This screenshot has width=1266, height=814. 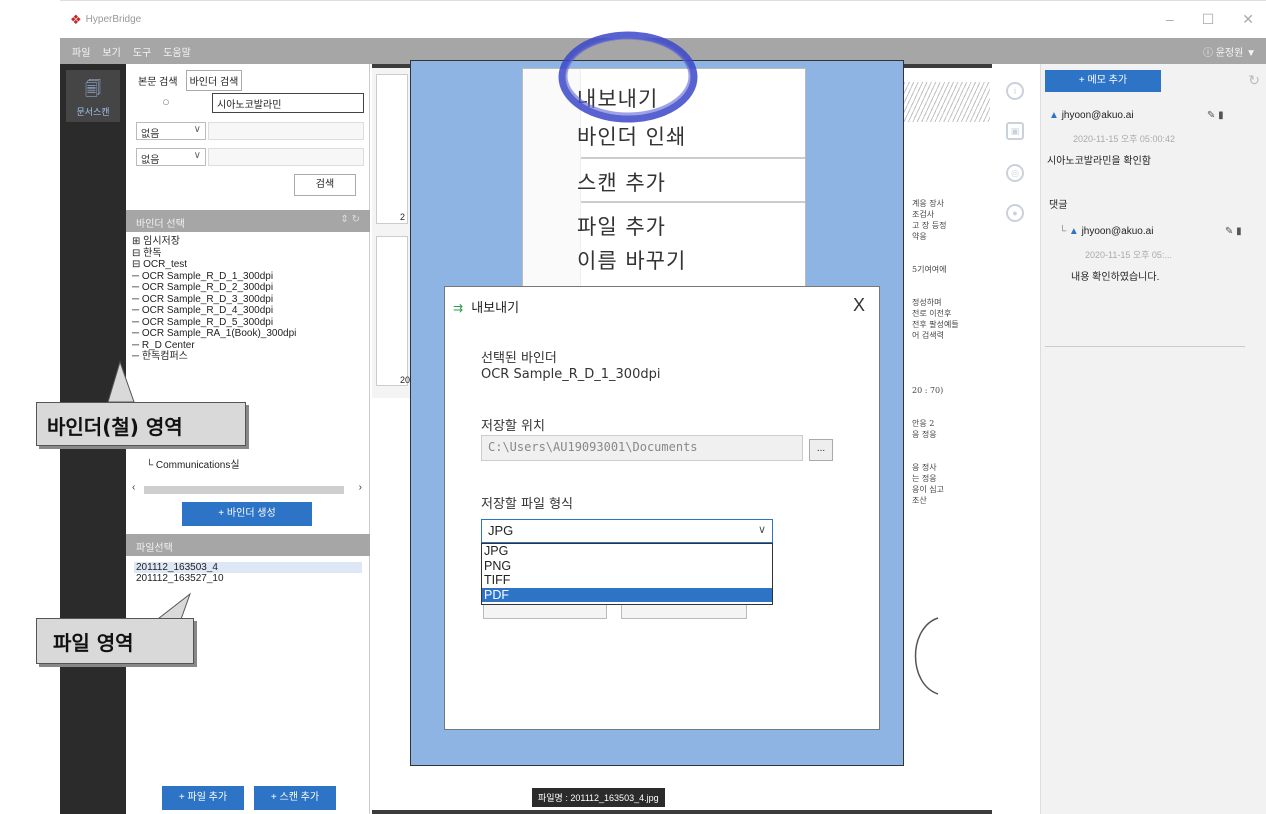 I want to click on refresh-icon: ⇕ ↻, so click(x=350, y=219).